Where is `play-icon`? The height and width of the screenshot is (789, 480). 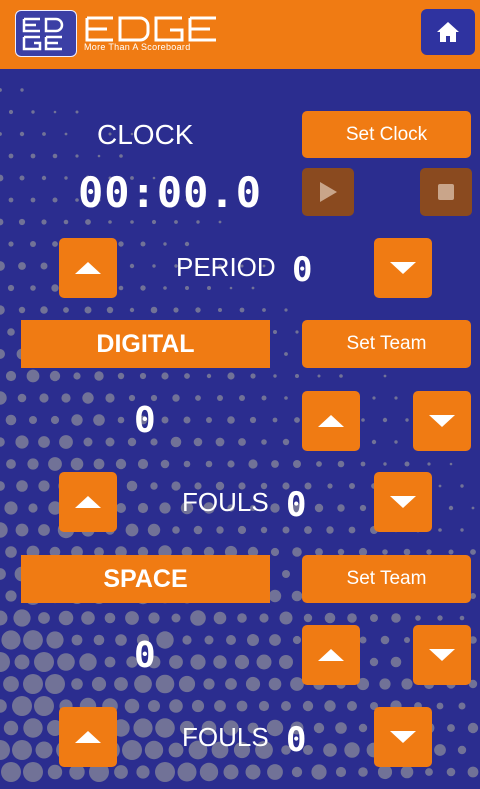
play-icon is located at coordinates (328, 192).